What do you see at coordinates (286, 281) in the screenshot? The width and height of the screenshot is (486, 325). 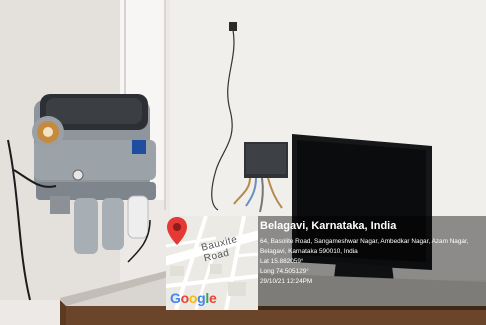 I see `geotag-datetime: 29/10/21 12:24PM` at bounding box center [286, 281].